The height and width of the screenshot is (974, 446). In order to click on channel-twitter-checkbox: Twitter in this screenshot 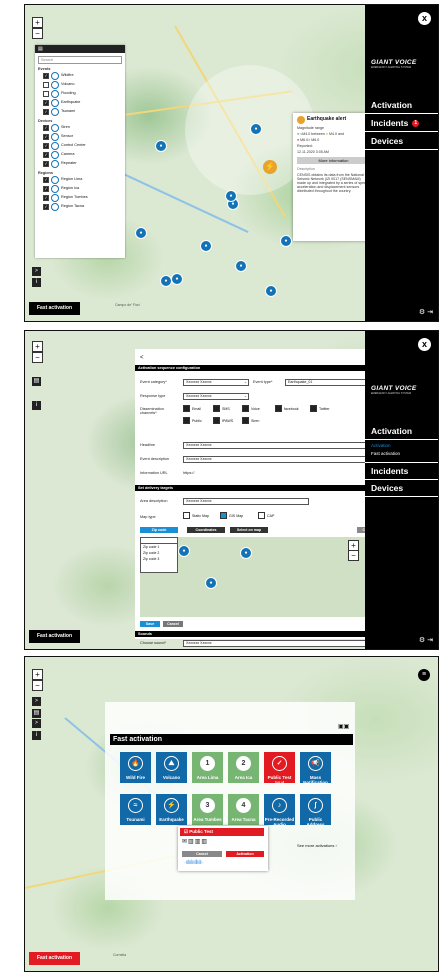, I will do `click(320, 408)`.